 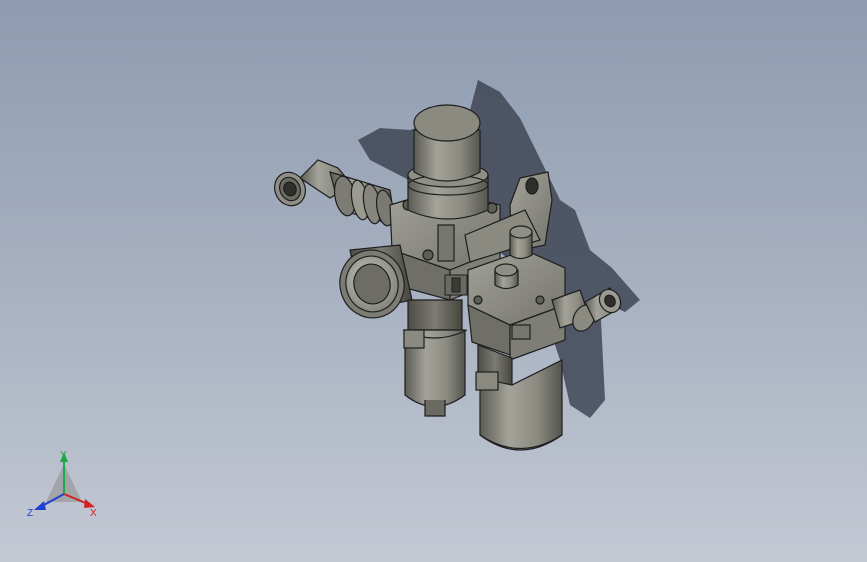 What do you see at coordinates (435, 358) in the screenshot?
I see `filter-bowl` at bounding box center [435, 358].